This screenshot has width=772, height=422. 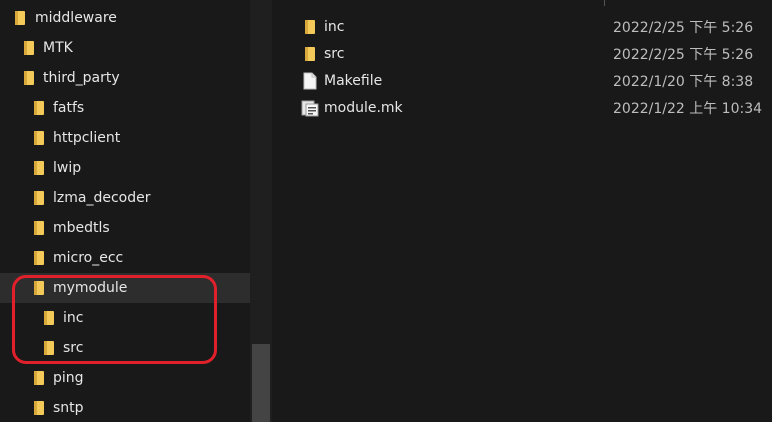 I want to click on file-name: inc, so click(x=334, y=26).